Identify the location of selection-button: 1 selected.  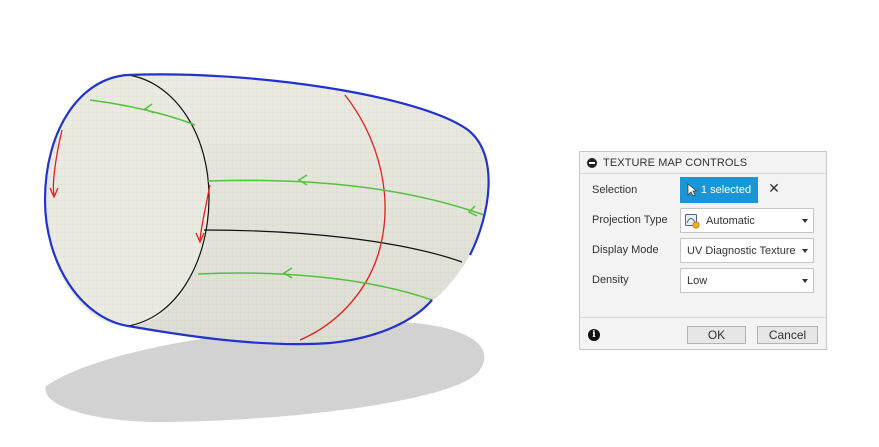
(719, 190).